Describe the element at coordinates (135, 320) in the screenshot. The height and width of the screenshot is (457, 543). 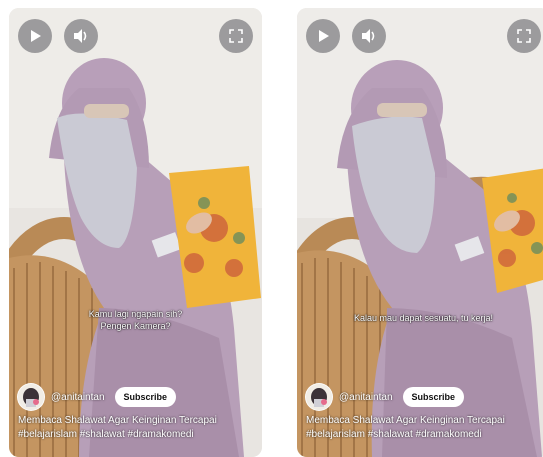
I see `video-subtitle: Kamu lagi ngapain sih? Pengen Kamera?` at that location.